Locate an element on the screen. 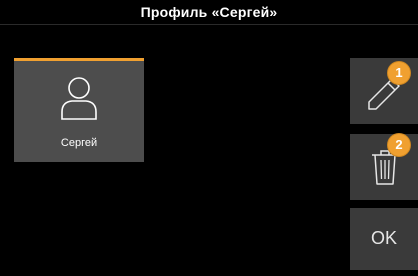 The width and height of the screenshot is (418, 276). step-badge-2: 2 is located at coordinates (399, 145).